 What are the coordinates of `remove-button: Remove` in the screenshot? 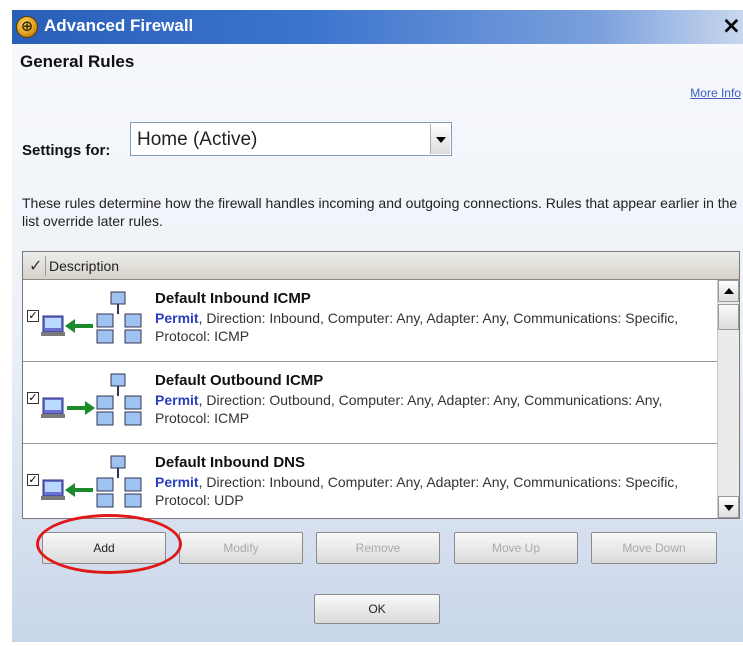 It's located at (378, 548).